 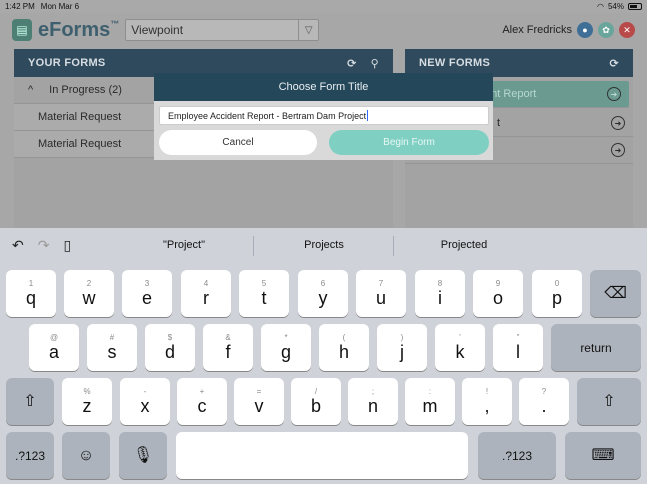 What do you see at coordinates (323, 293) in the screenshot?
I see `key-y: 6y` at bounding box center [323, 293].